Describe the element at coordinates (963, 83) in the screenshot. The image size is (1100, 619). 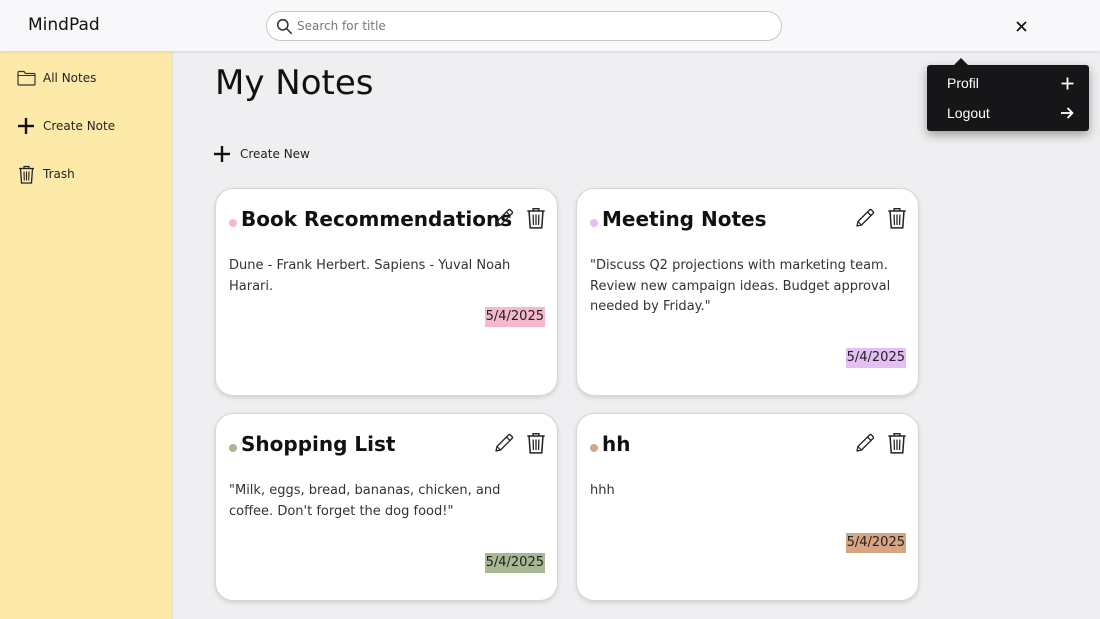
I see `menu-item-label: Profil` at that location.